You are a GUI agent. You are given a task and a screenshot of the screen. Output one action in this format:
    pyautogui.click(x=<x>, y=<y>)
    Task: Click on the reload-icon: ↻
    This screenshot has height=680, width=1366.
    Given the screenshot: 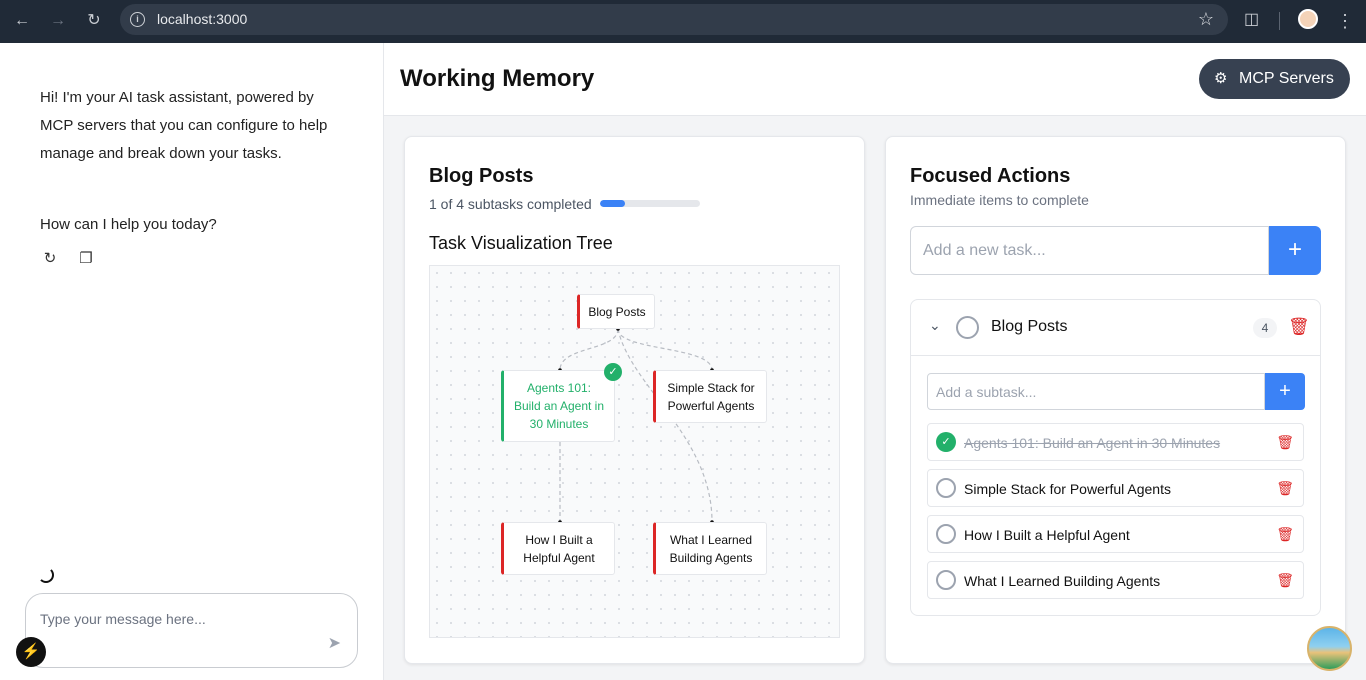 What is the action you would take?
    pyautogui.click(x=94, y=21)
    